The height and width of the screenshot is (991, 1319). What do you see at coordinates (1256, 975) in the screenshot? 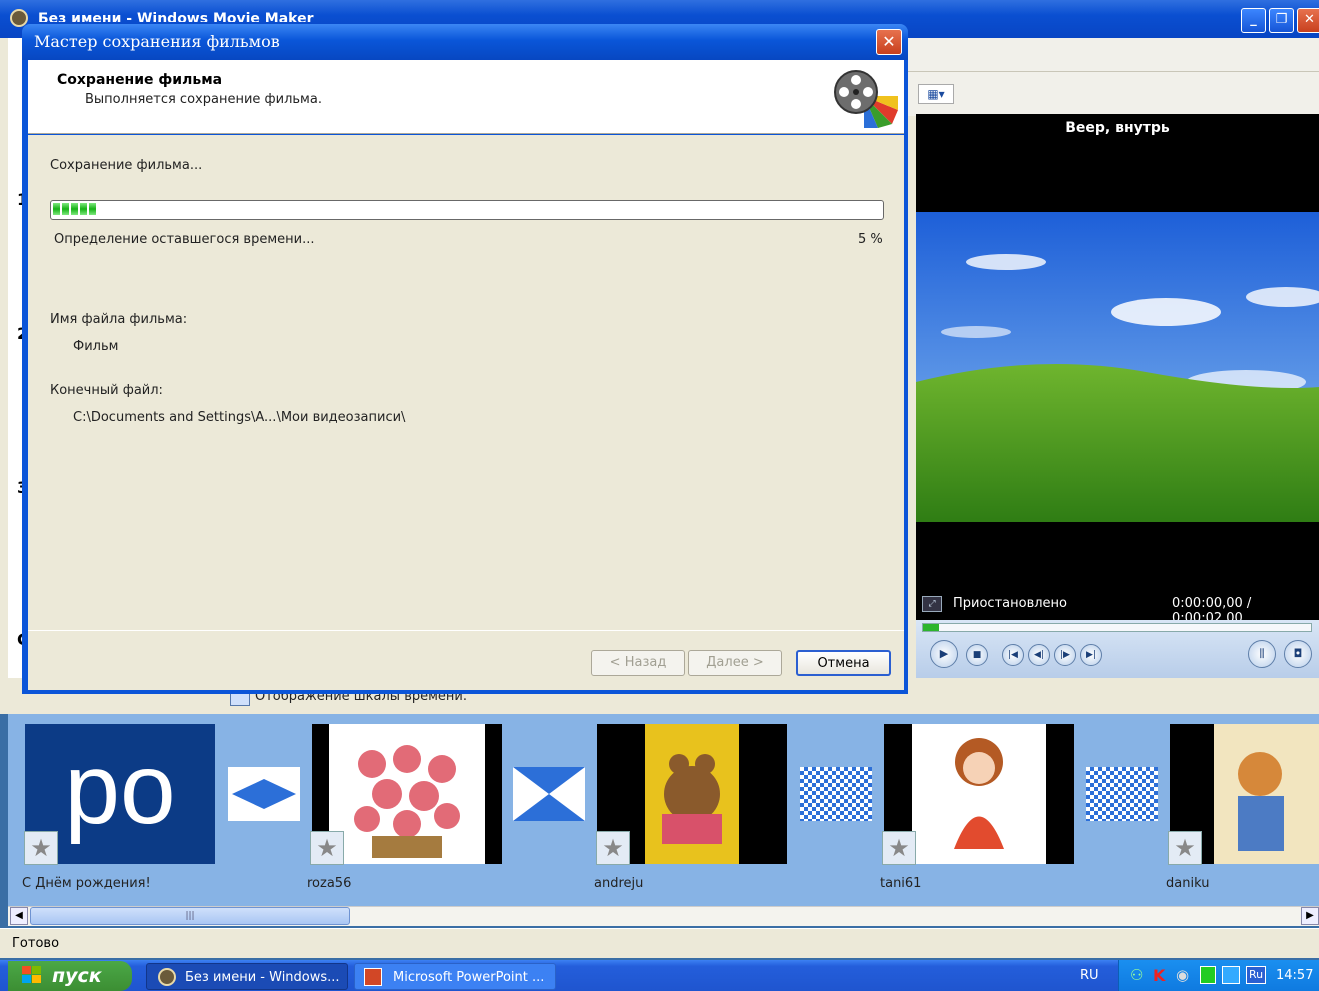
I see `tray-language-icon: Ru` at bounding box center [1256, 975].